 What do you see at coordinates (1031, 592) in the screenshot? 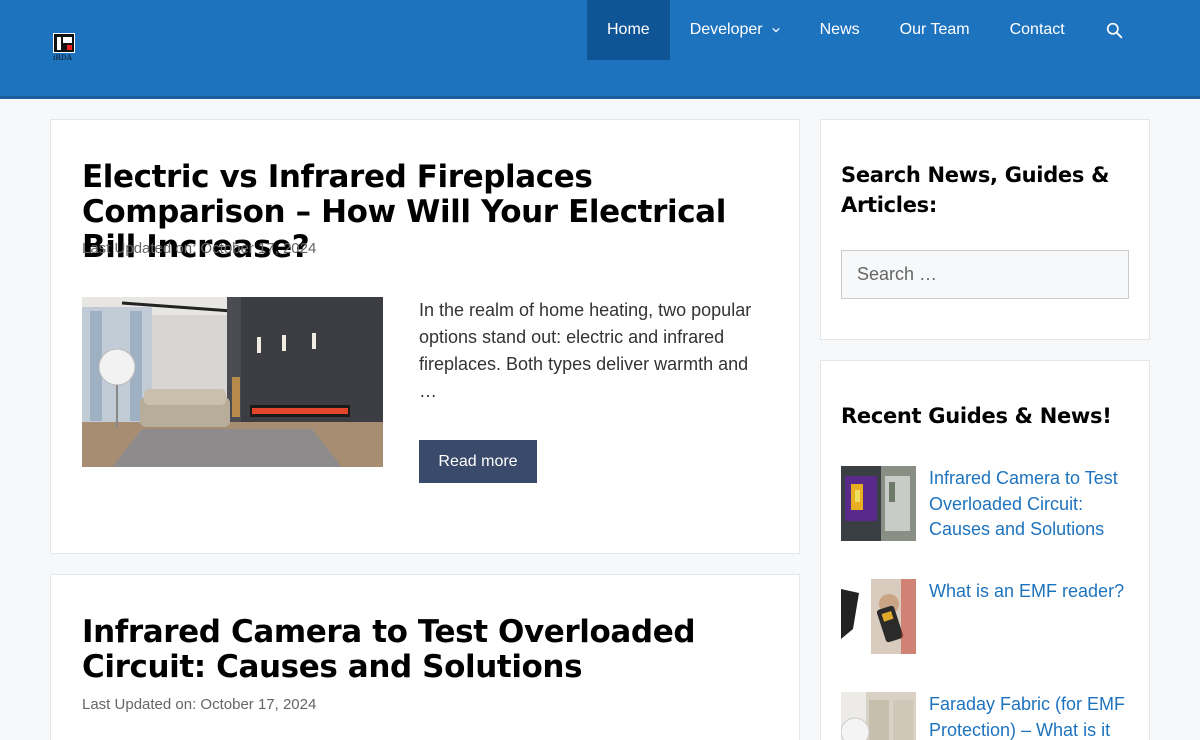
I see `recent-post-link: What is an EMF reader?` at bounding box center [1031, 592].